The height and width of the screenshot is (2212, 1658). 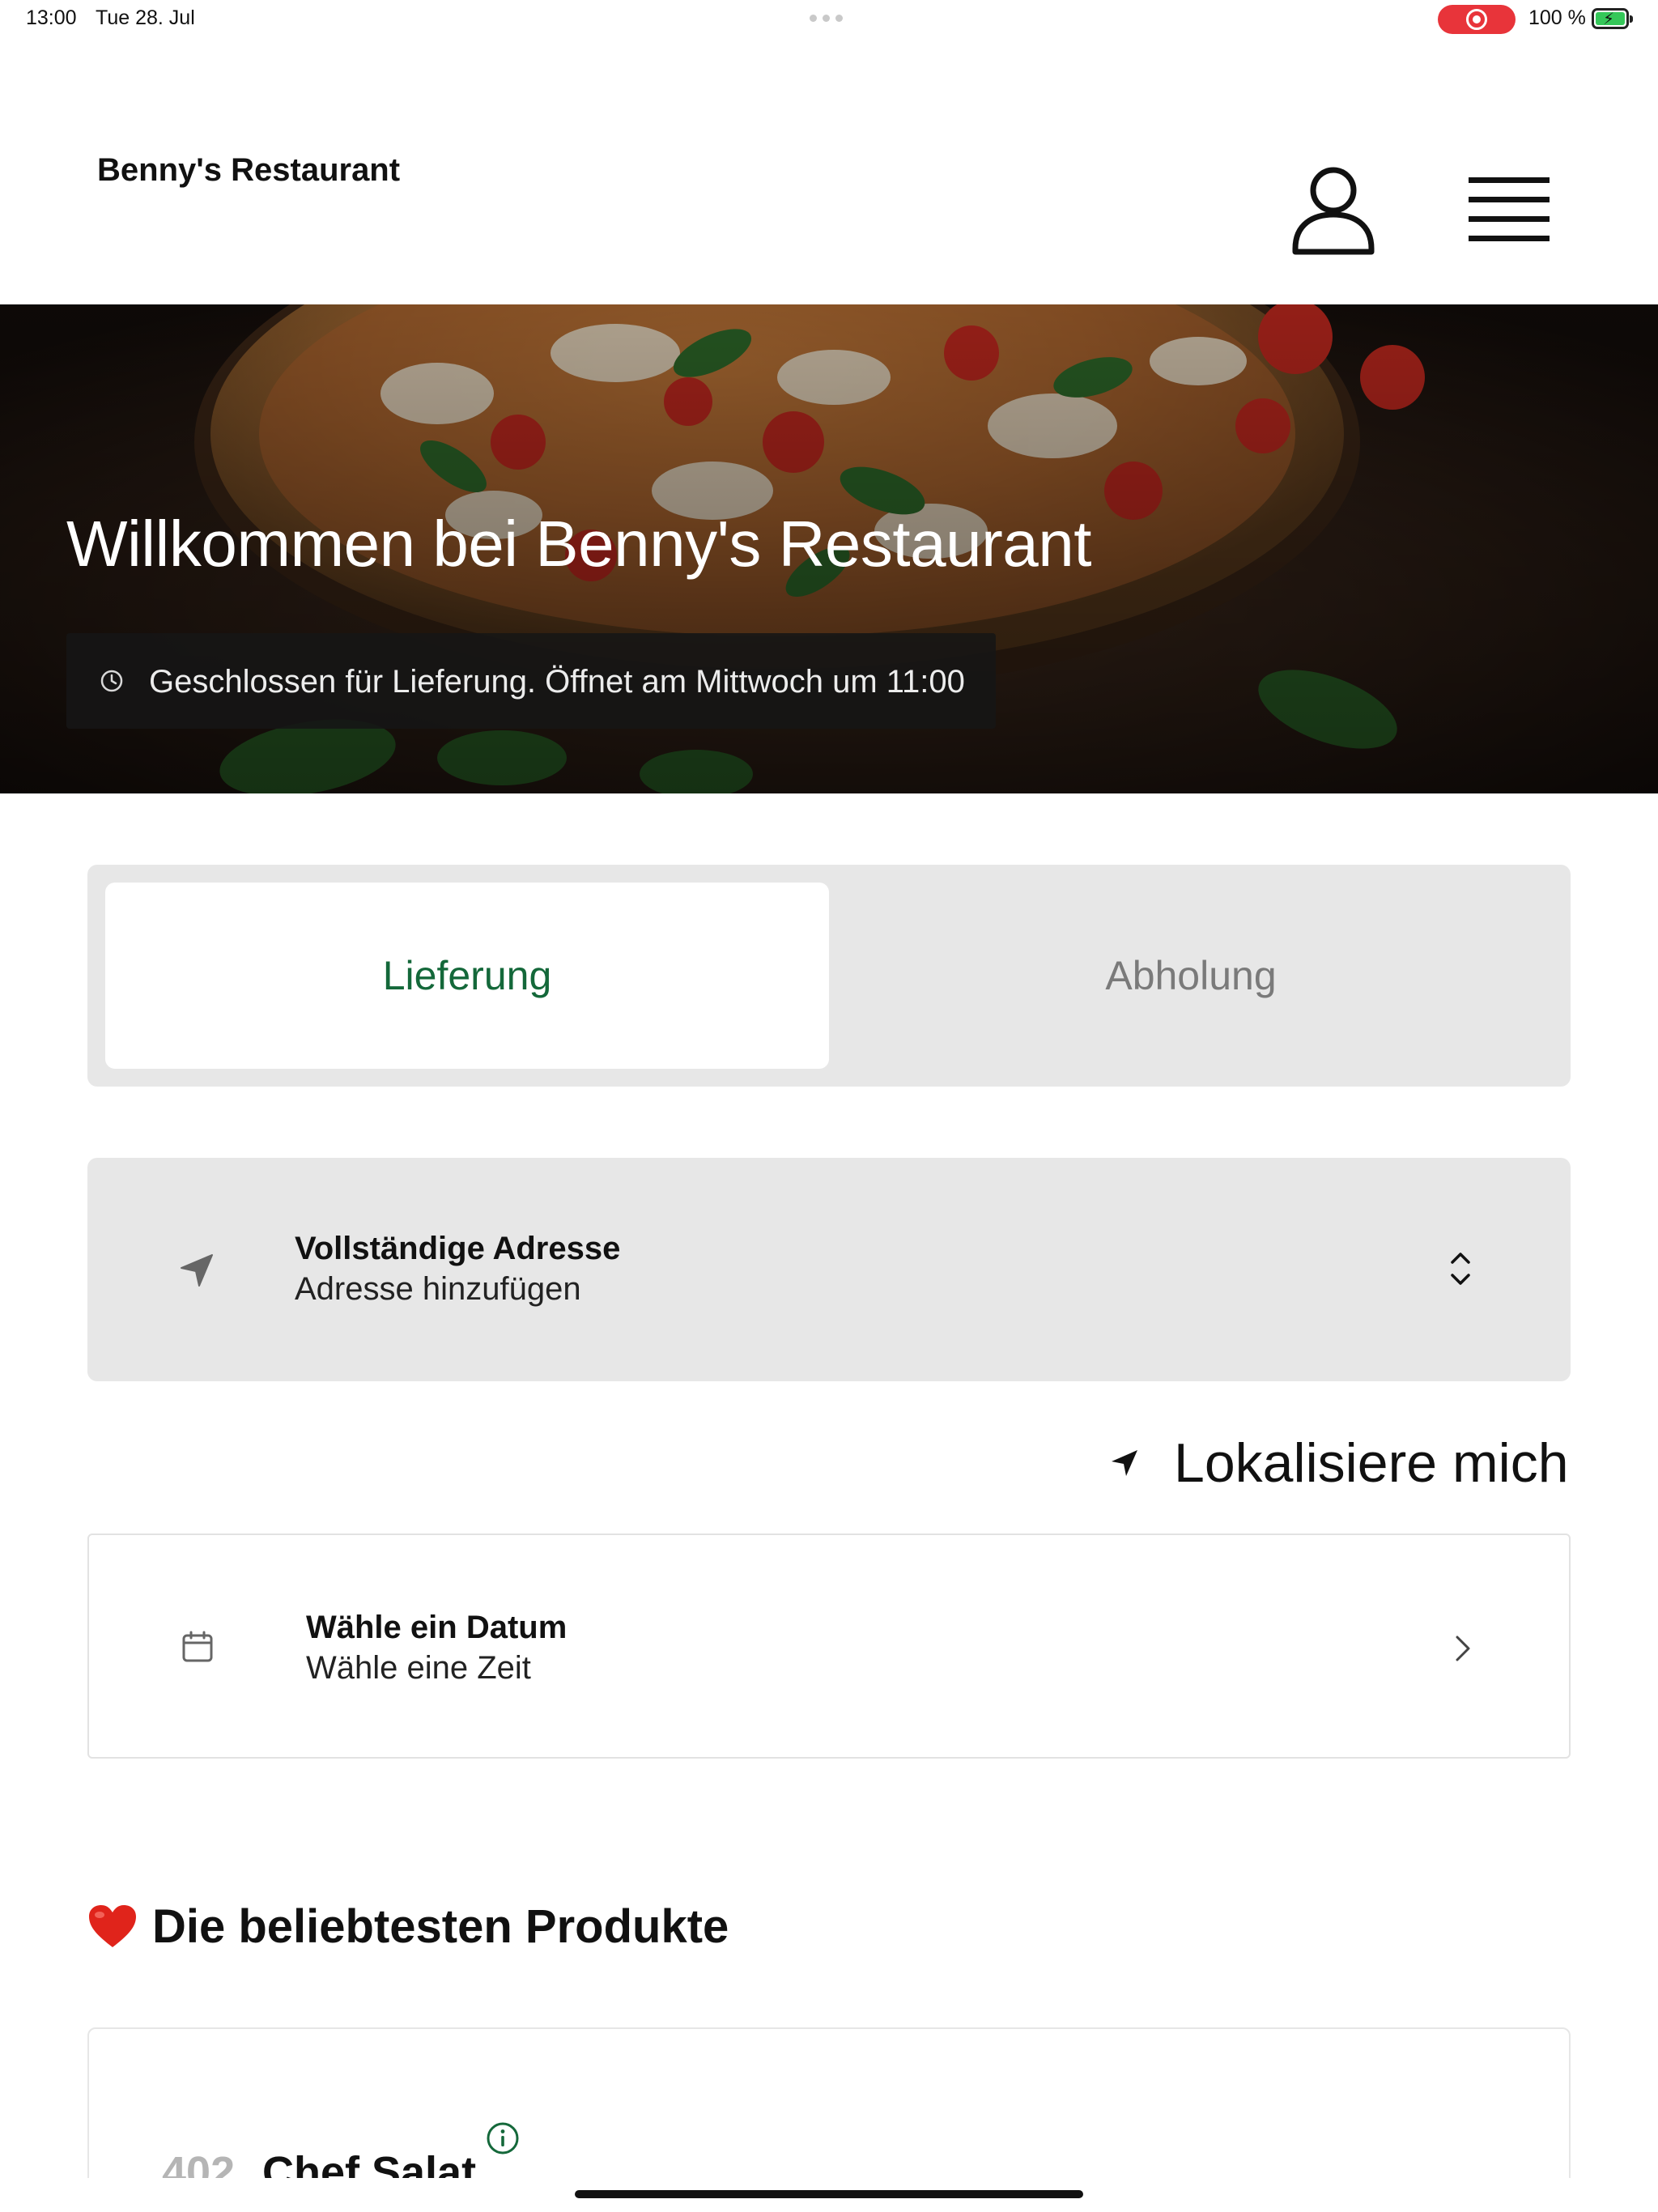 I want to click on hero-title: Willkommen bei Benny's Restaurant, so click(x=578, y=544).